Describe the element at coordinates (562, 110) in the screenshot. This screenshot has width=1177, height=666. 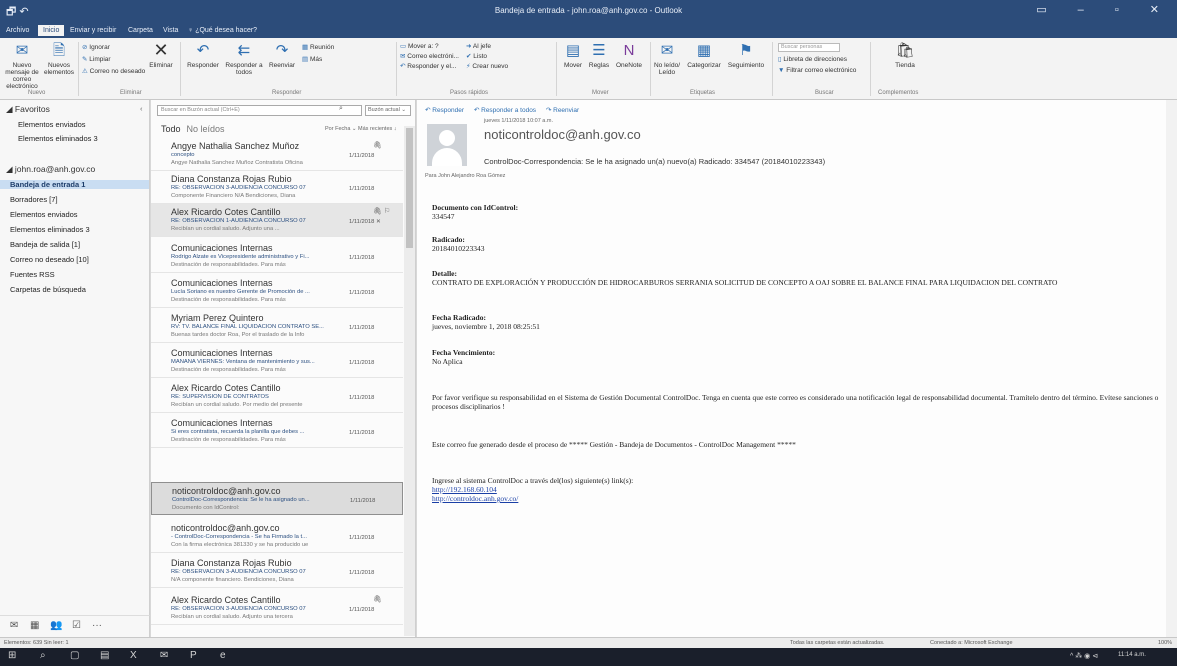
I see `reading-forward-button: ↷ Reenviar` at that location.